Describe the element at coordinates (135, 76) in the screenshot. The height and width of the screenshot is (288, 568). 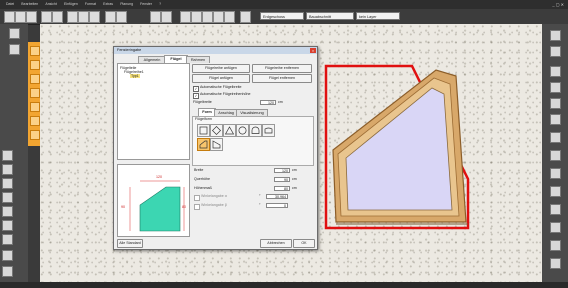
I see `tree-item-type: Typ1` at that location.